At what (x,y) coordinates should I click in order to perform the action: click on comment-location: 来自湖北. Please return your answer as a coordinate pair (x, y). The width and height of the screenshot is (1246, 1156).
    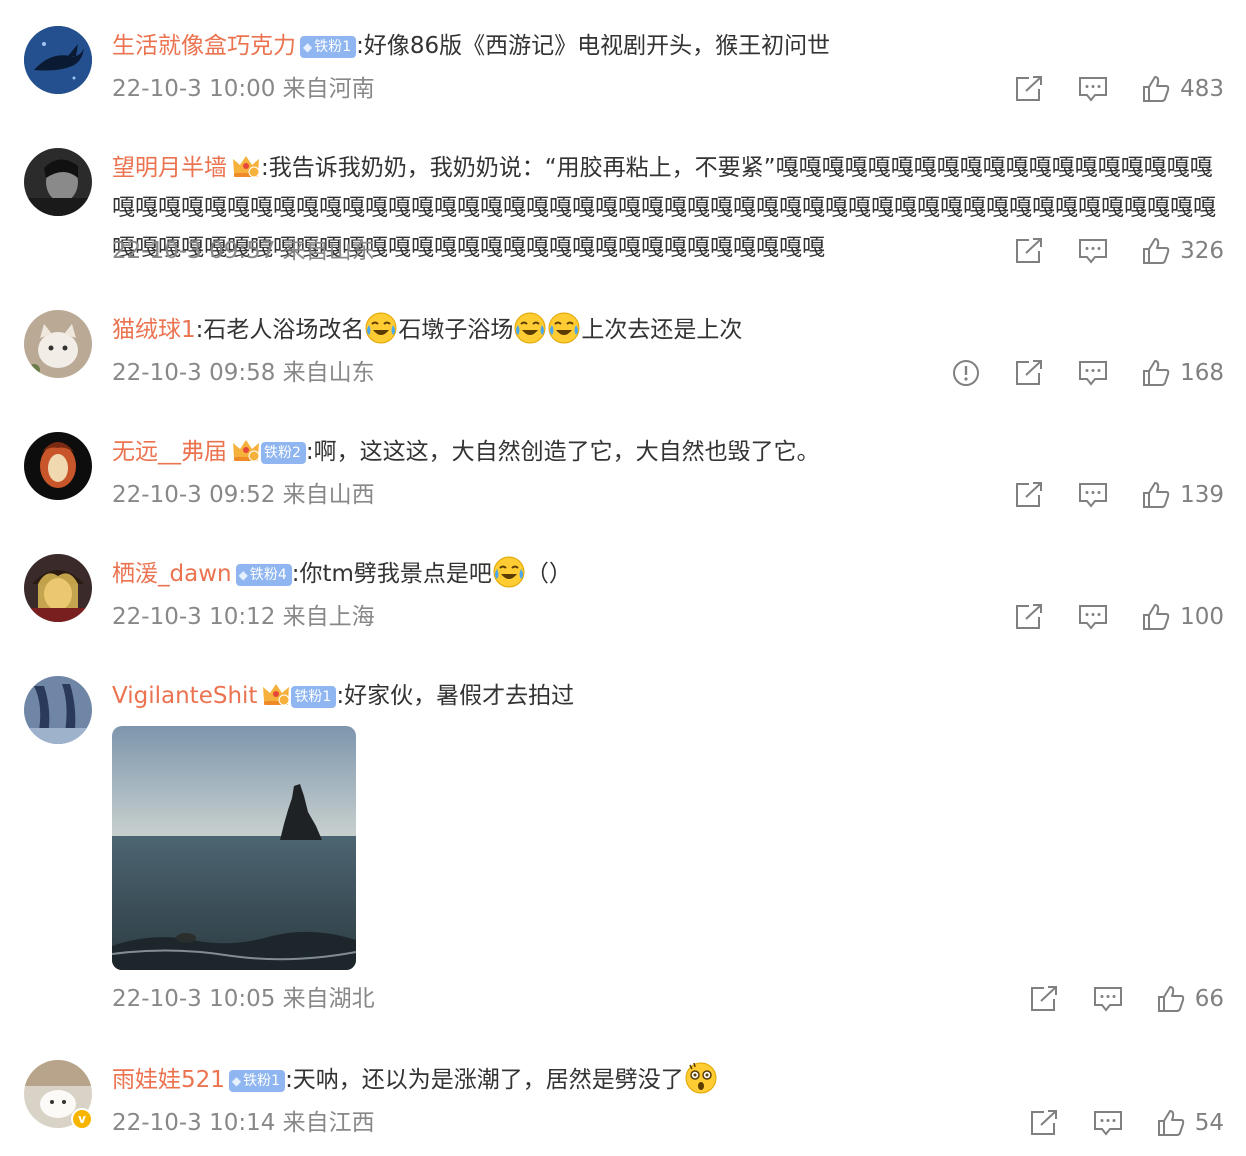
    Looking at the image, I should click on (328, 999).